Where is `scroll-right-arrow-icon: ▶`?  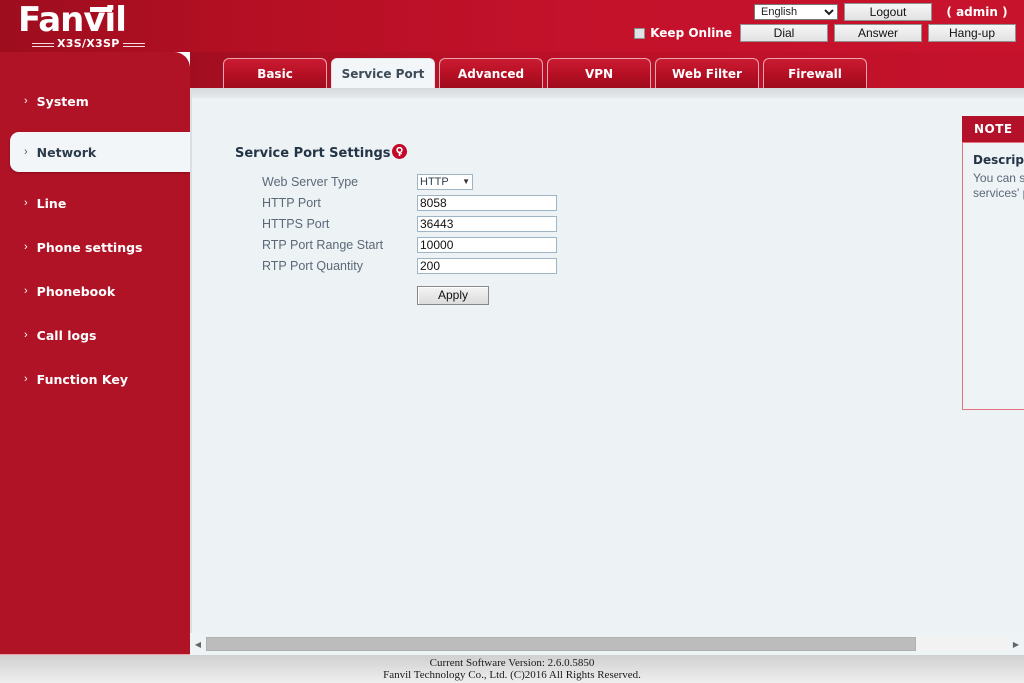
scroll-right-arrow-icon: ▶ is located at coordinates (1016, 644).